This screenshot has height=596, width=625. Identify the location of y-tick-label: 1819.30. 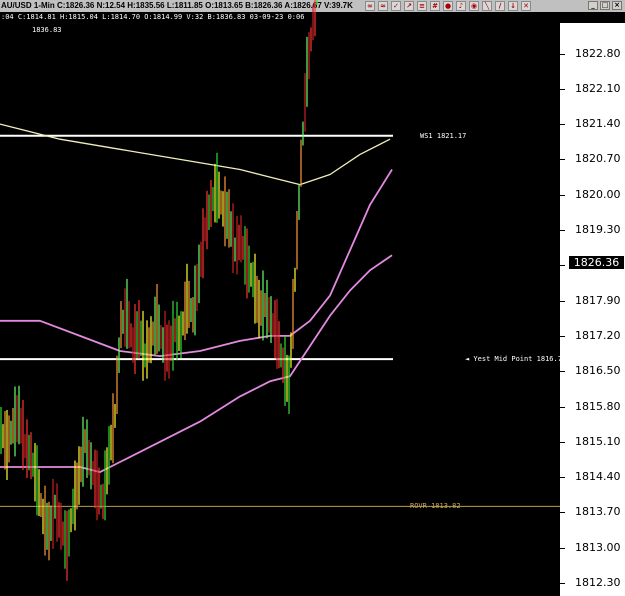
(598, 229).